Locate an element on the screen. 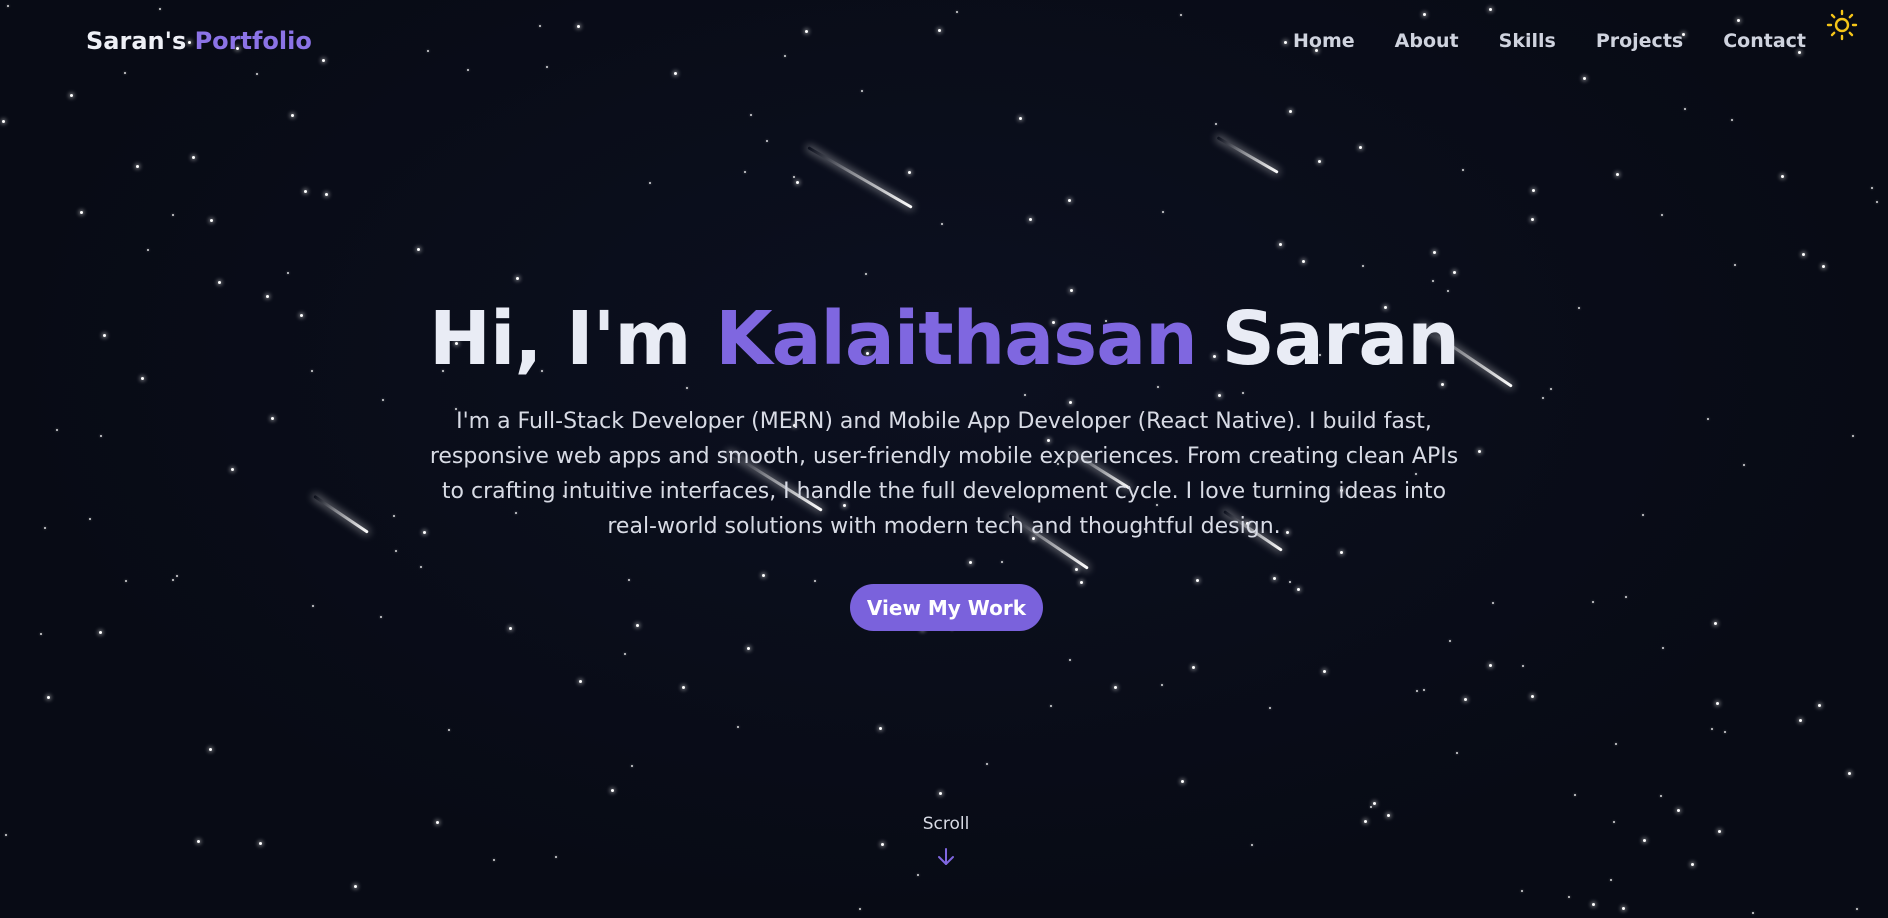 This screenshot has width=1888, height=918. hero-headline: Hi, I'm Kalaithasan Saran is located at coordinates (944, 339).